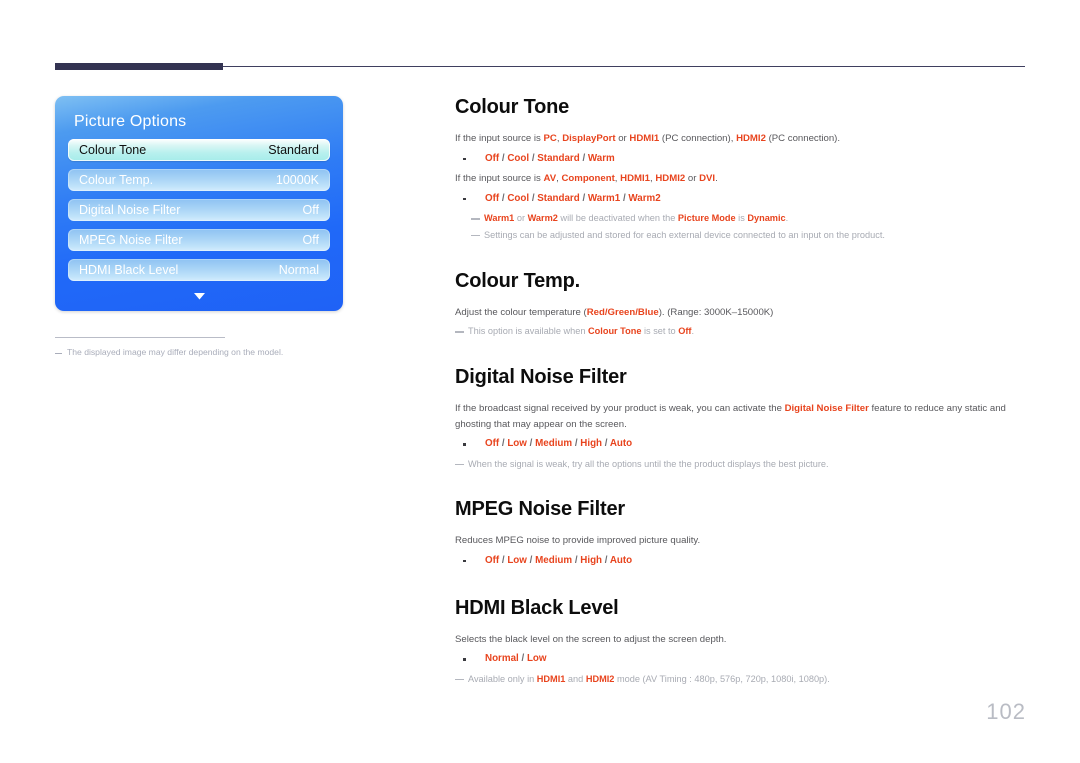 This screenshot has width=1080, height=763. I want to click on section-title: HDMI Black Level, so click(537, 607).